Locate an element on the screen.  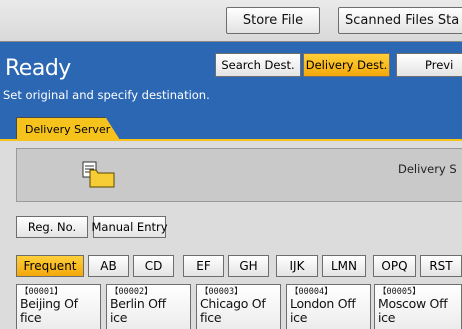
index-tab-ijk: IJK is located at coordinates (297, 266).